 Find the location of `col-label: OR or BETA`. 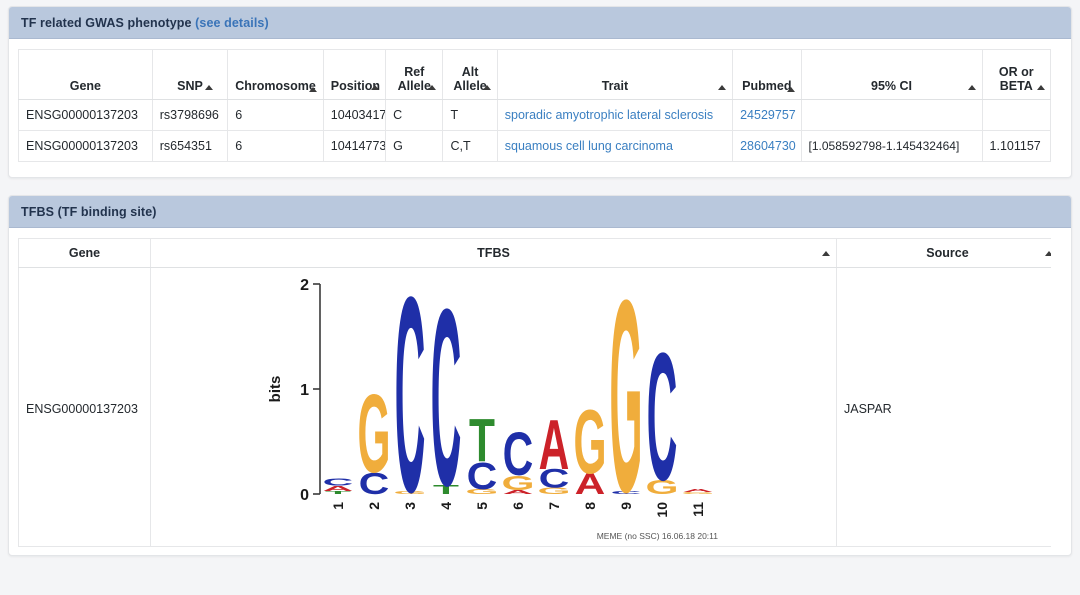

col-label: OR or BETA is located at coordinates (1016, 79).